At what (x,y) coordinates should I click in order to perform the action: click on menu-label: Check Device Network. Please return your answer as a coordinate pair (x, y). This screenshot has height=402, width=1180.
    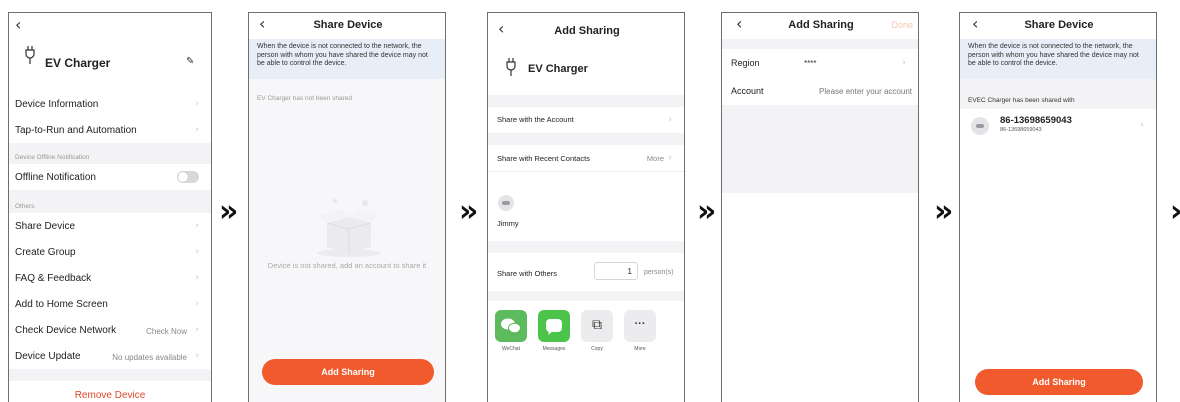
    Looking at the image, I should click on (66, 330).